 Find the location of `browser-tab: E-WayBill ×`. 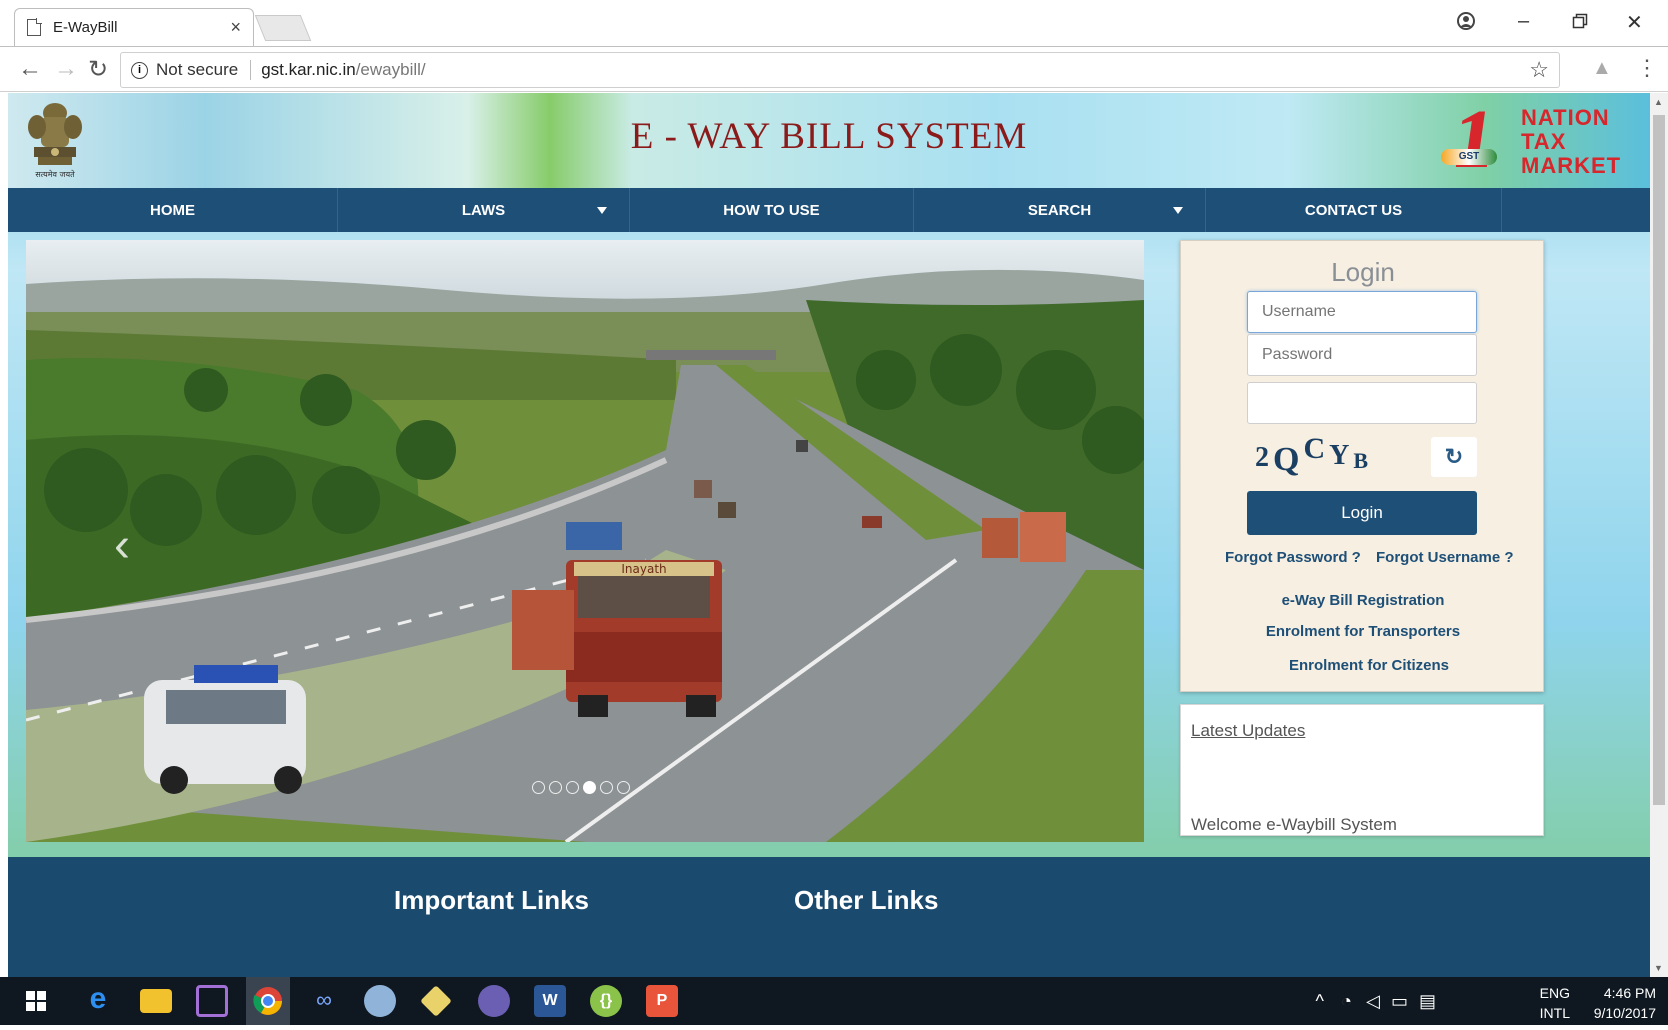

browser-tab: E-WayBill × is located at coordinates (134, 27).